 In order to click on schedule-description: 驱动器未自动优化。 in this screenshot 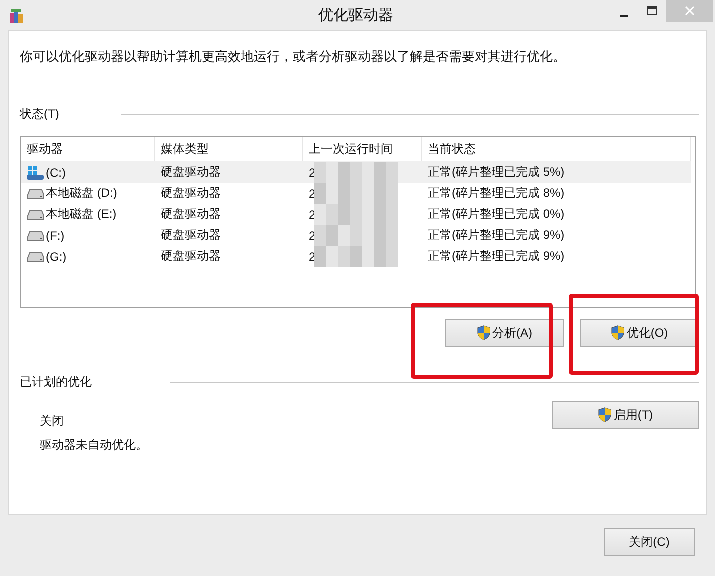, I will do `click(94, 445)`.